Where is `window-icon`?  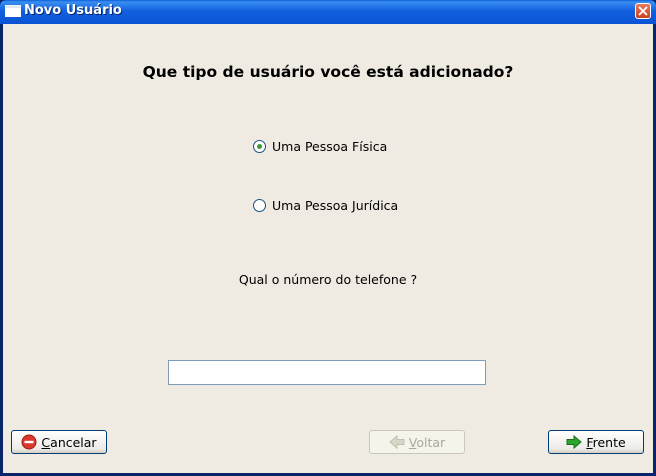 window-icon is located at coordinates (13, 11).